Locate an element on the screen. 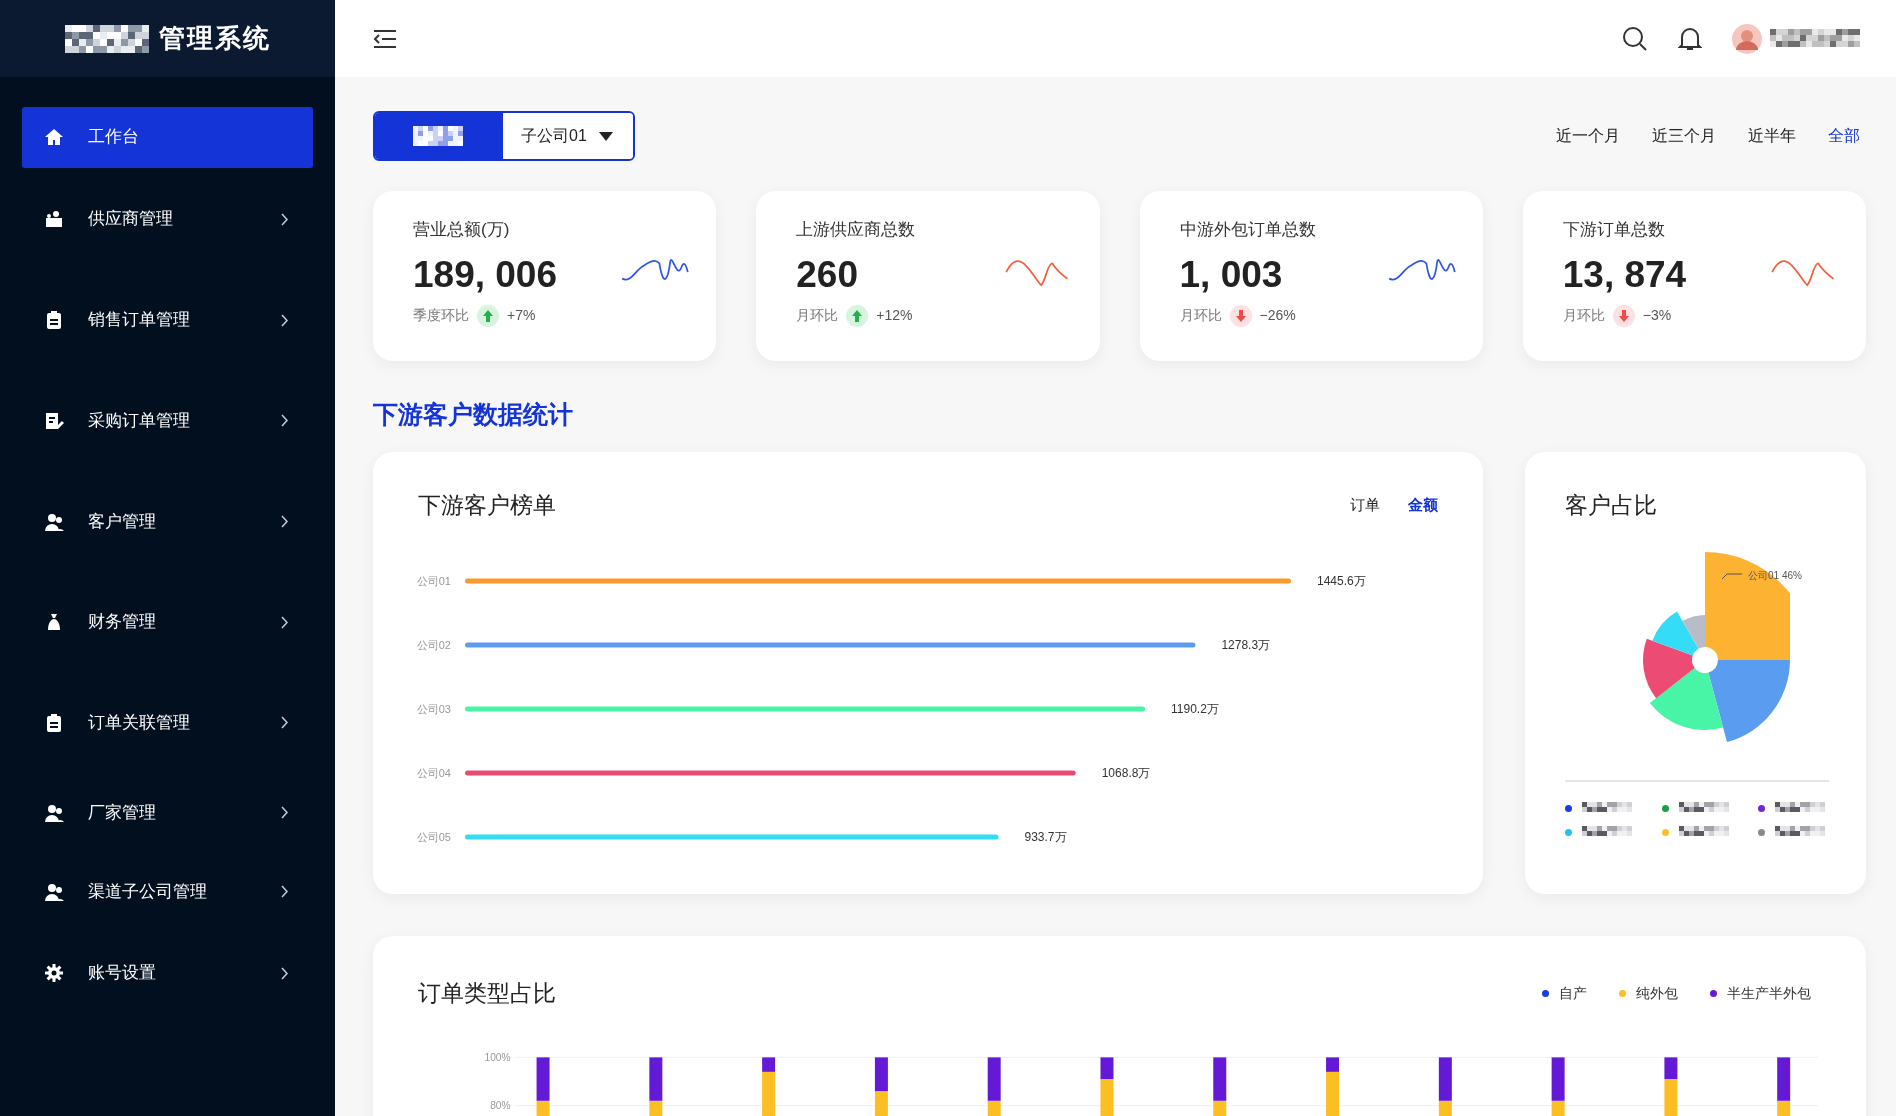 Image resolution: width=1896 pixels, height=1116 pixels. sidebar-item: 渠道子公司管理 is located at coordinates (167, 891).